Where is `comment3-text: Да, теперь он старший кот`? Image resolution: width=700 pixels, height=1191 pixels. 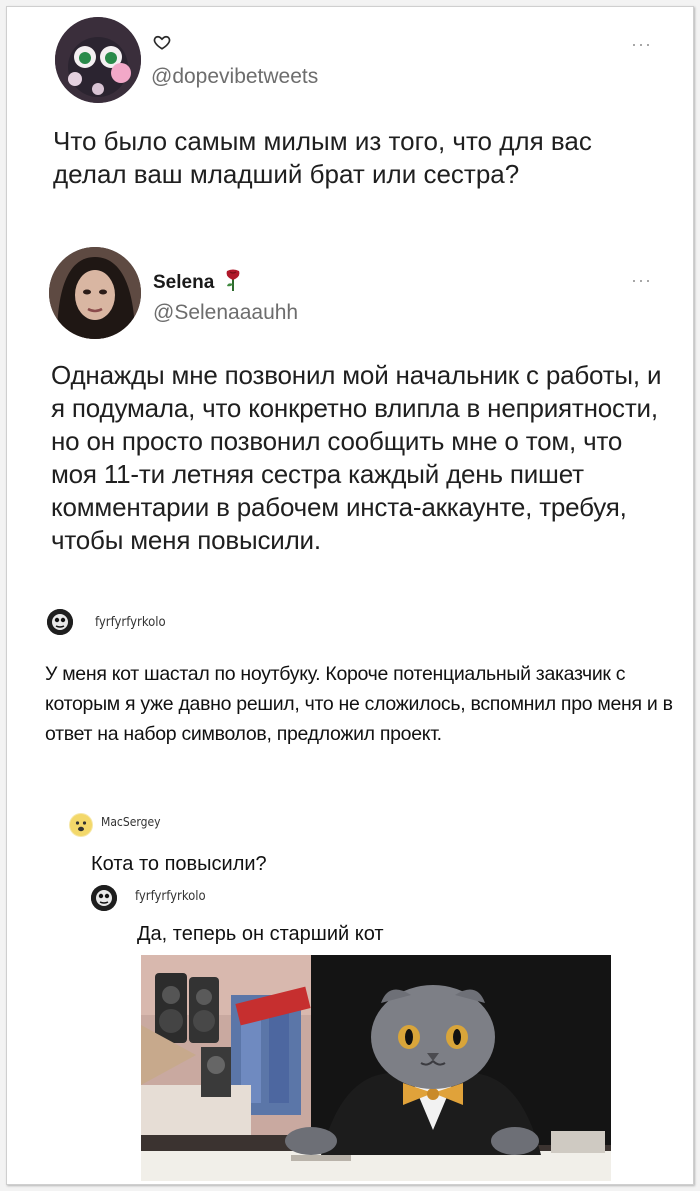
comment3-text: Да, теперь он старший кот is located at coordinates (260, 934).